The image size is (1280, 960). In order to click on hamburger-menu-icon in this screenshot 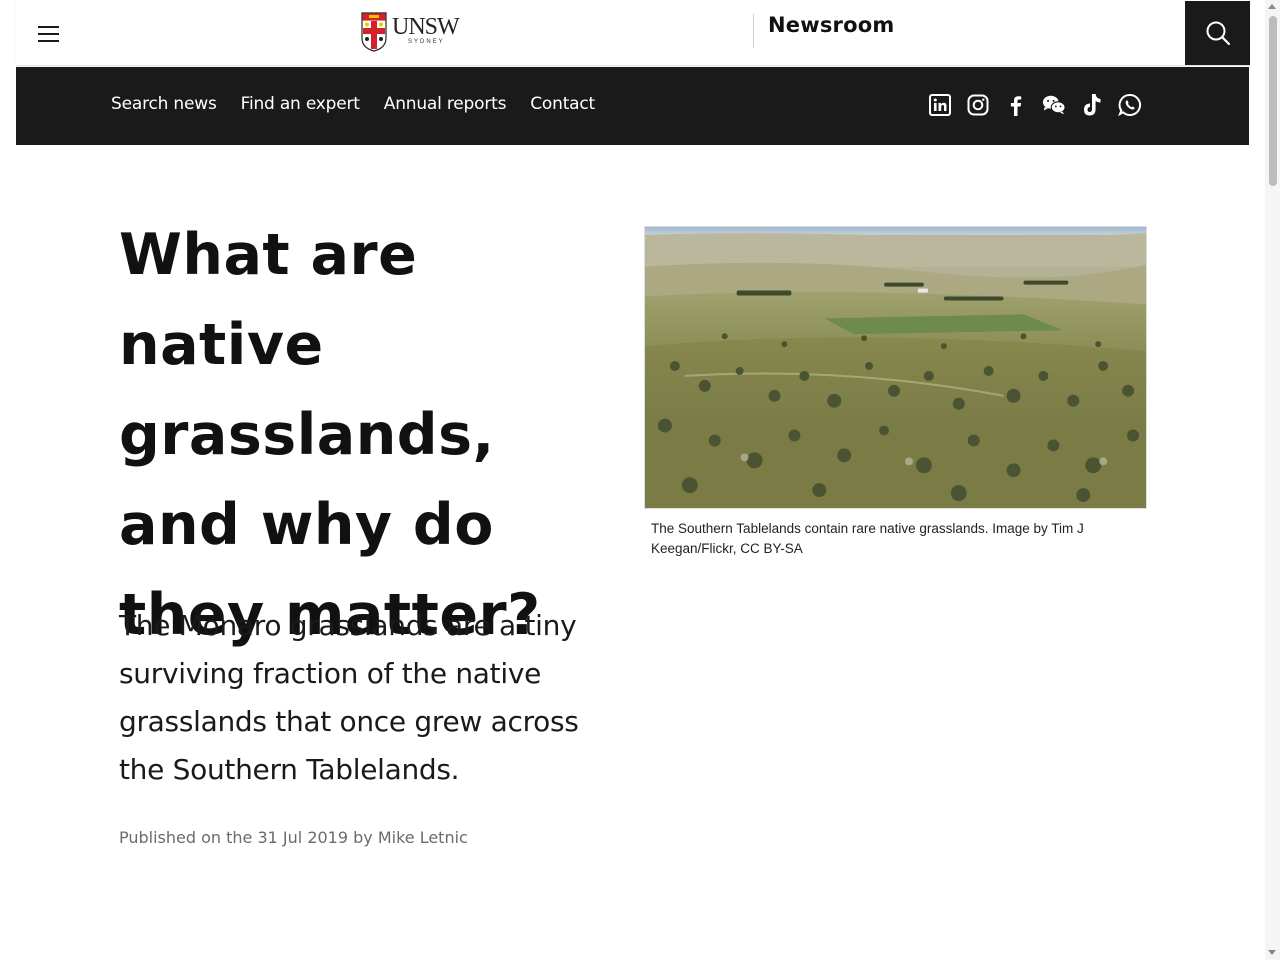, I will do `click(49, 34)`.